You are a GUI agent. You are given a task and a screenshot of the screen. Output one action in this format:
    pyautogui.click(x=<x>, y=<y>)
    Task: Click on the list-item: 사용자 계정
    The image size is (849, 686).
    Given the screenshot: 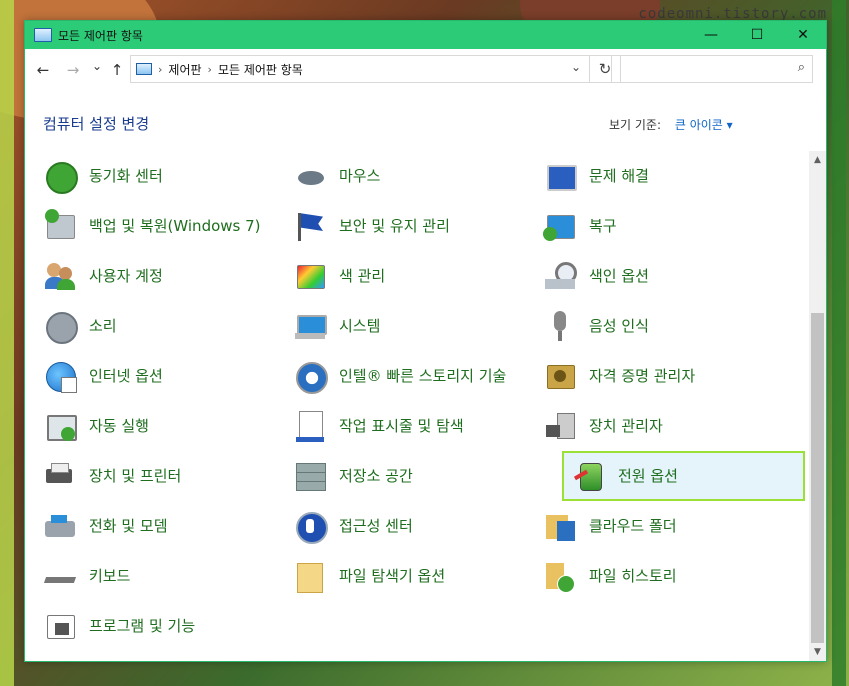 What is the action you would take?
    pyautogui.click(x=156, y=276)
    